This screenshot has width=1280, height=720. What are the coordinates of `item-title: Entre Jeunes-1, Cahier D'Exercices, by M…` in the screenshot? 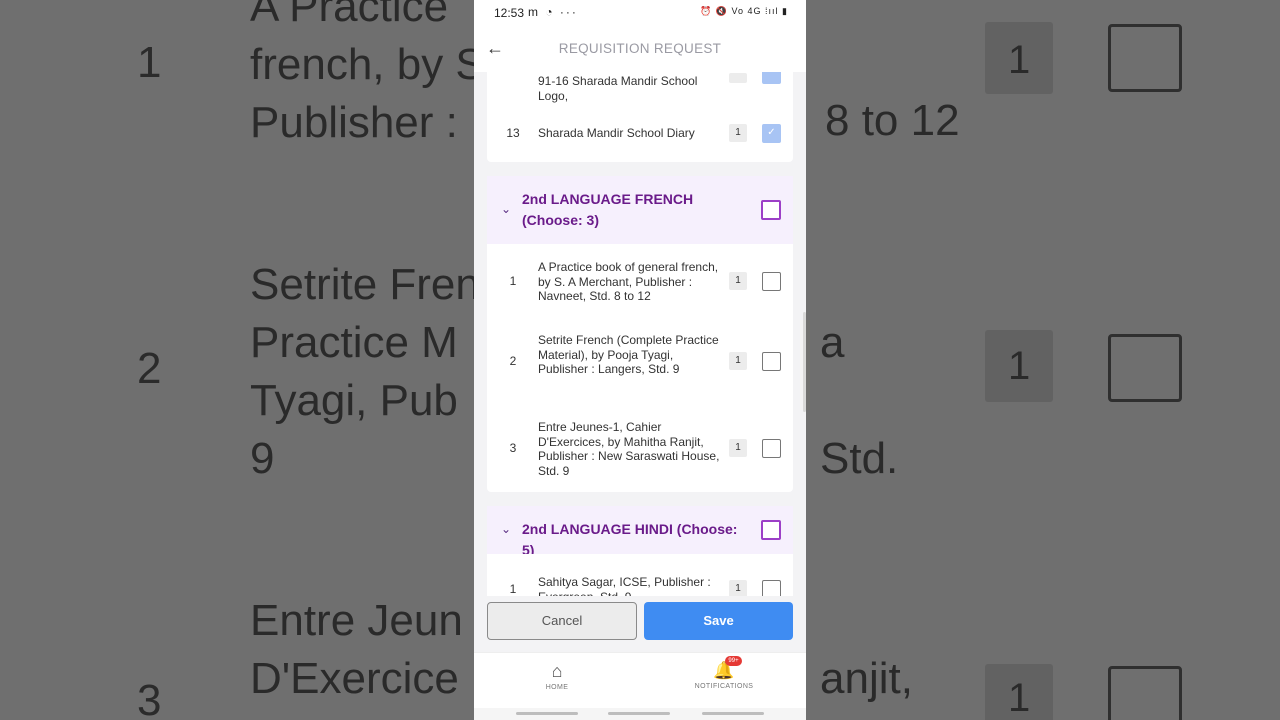 It's located at (629, 449).